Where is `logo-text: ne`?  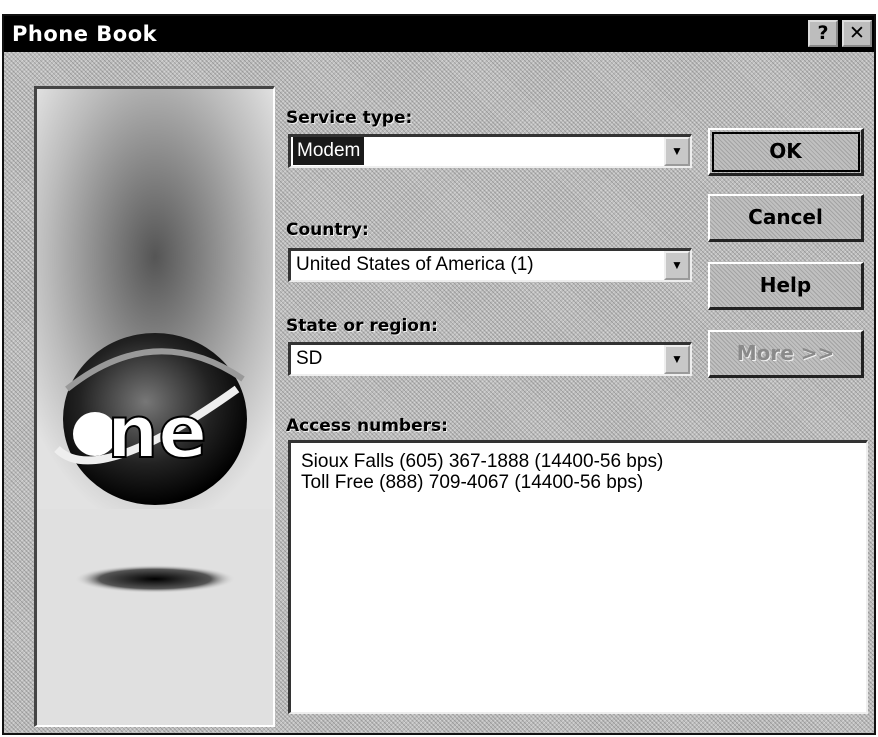 logo-text: ne is located at coordinates (157, 432).